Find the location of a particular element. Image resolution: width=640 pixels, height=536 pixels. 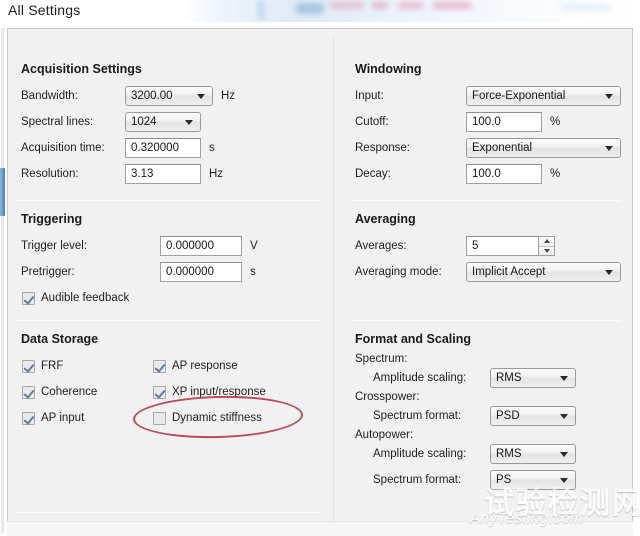

coherence-checkbox-row: Coherence is located at coordinates (87, 392).